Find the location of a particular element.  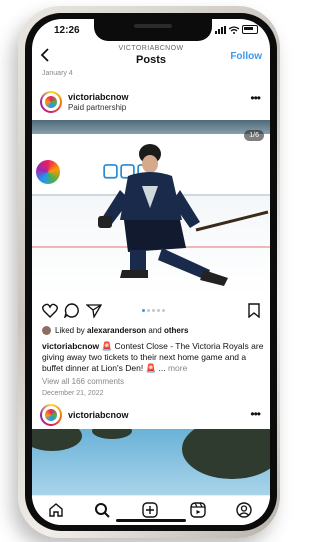

liked-by-line: Liked by alexaranderson and others is located at coordinates (115, 330).